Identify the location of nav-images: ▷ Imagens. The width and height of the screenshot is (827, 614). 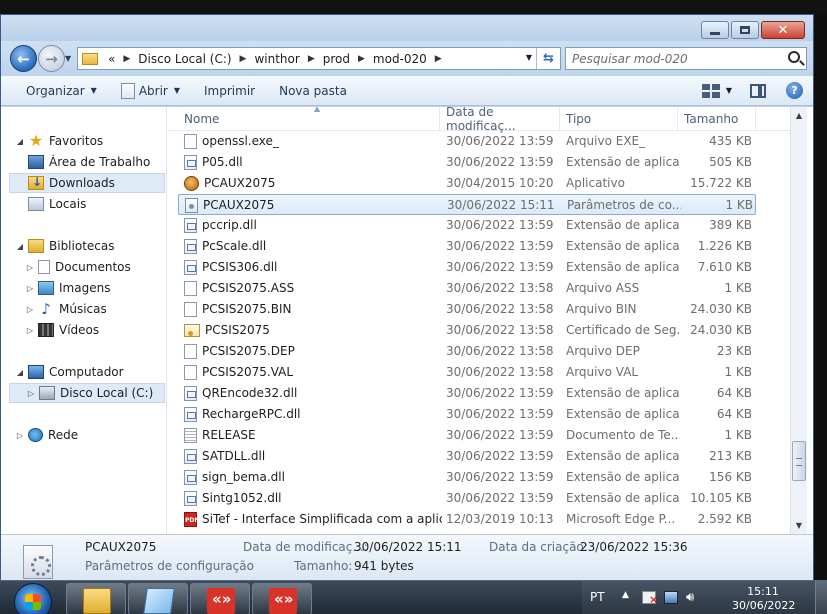
(83, 288).